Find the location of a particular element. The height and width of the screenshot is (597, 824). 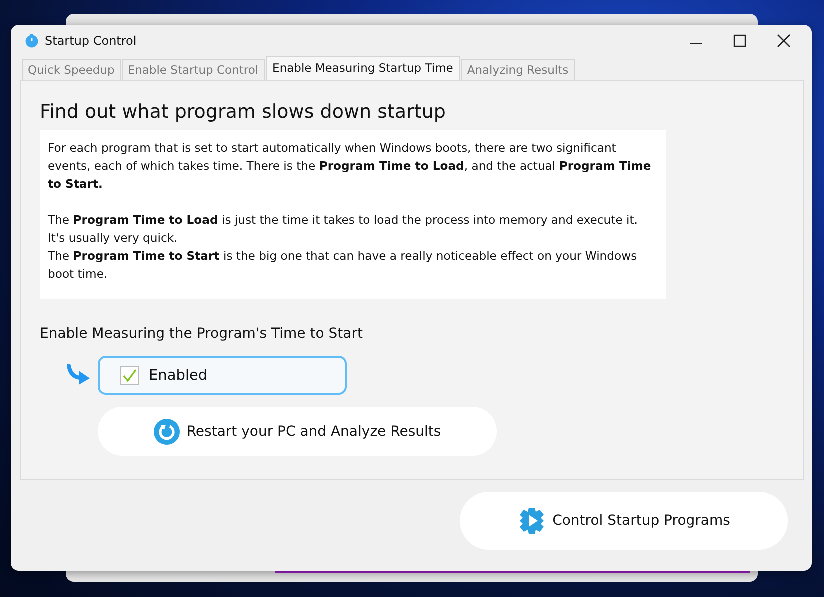

checkmark-icon is located at coordinates (130, 376).